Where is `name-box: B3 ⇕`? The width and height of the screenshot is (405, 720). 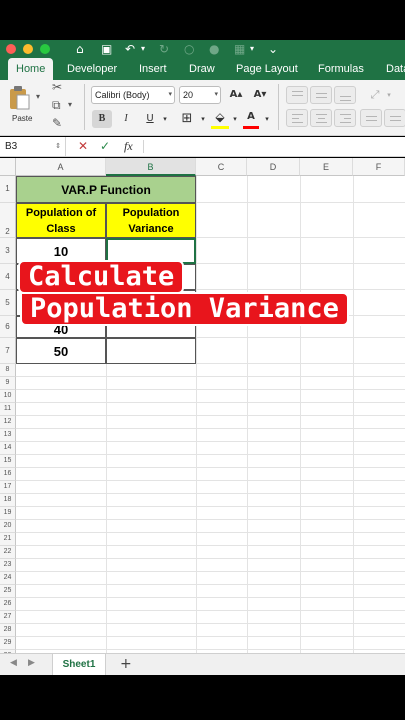
name-box: B3 ⇕ is located at coordinates (33, 146).